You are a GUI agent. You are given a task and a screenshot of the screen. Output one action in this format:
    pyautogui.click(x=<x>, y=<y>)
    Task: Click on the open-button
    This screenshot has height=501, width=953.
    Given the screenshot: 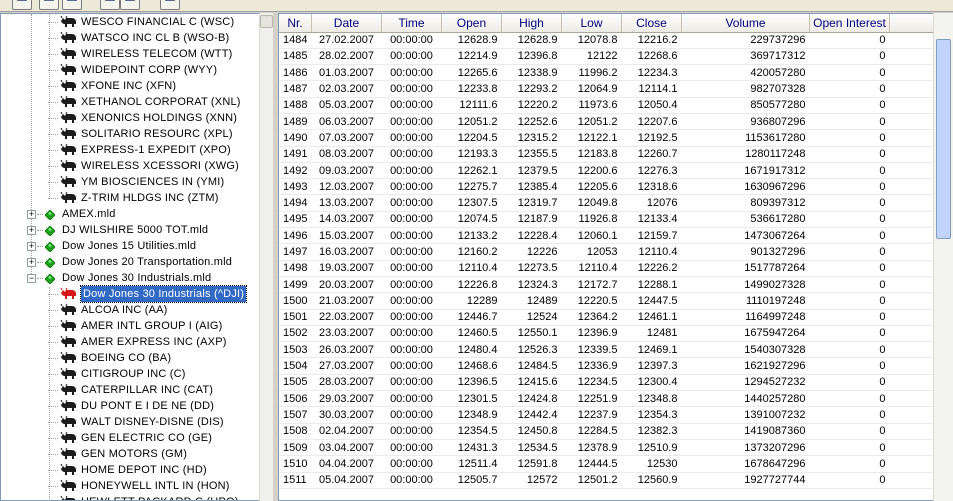 What is the action you would take?
    pyautogui.click(x=49, y=5)
    